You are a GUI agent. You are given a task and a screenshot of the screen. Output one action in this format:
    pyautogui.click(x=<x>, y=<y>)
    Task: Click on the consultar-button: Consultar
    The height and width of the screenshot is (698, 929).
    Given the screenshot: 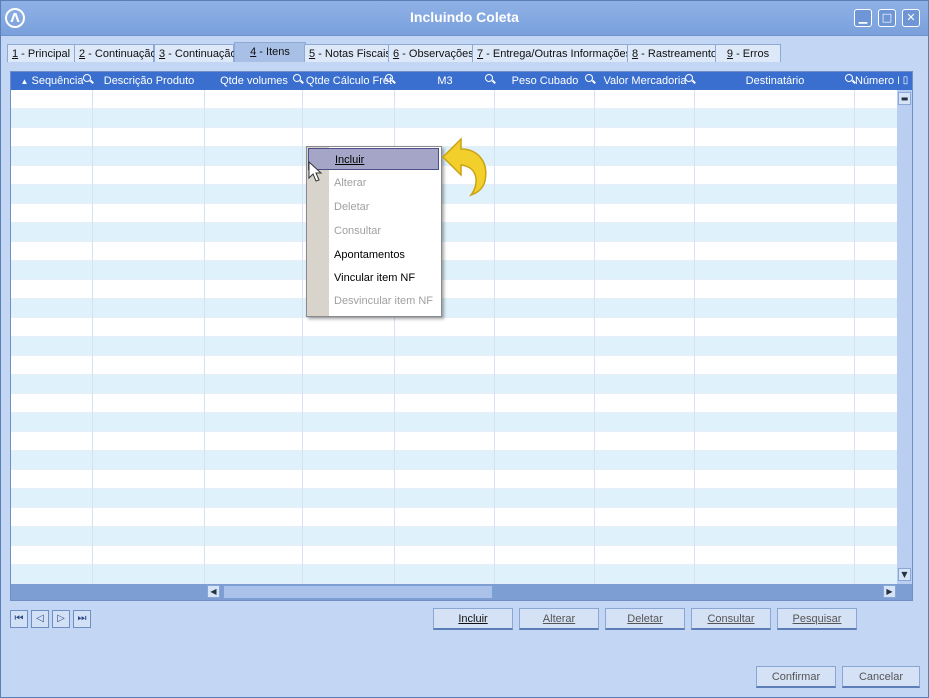 What is the action you would take?
    pyautogui.click(x=731, y=619)
    